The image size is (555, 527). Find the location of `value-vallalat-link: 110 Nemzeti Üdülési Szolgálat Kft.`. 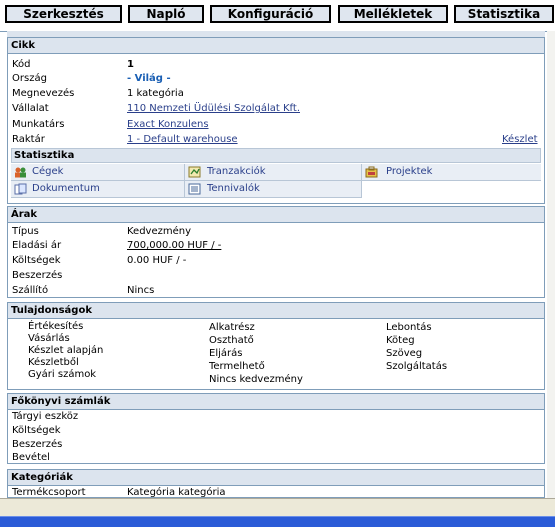

value-vallalat-link: 110 Nemzeti Üdülési Szolgálat Kft. is located at coordinates (213, 109).